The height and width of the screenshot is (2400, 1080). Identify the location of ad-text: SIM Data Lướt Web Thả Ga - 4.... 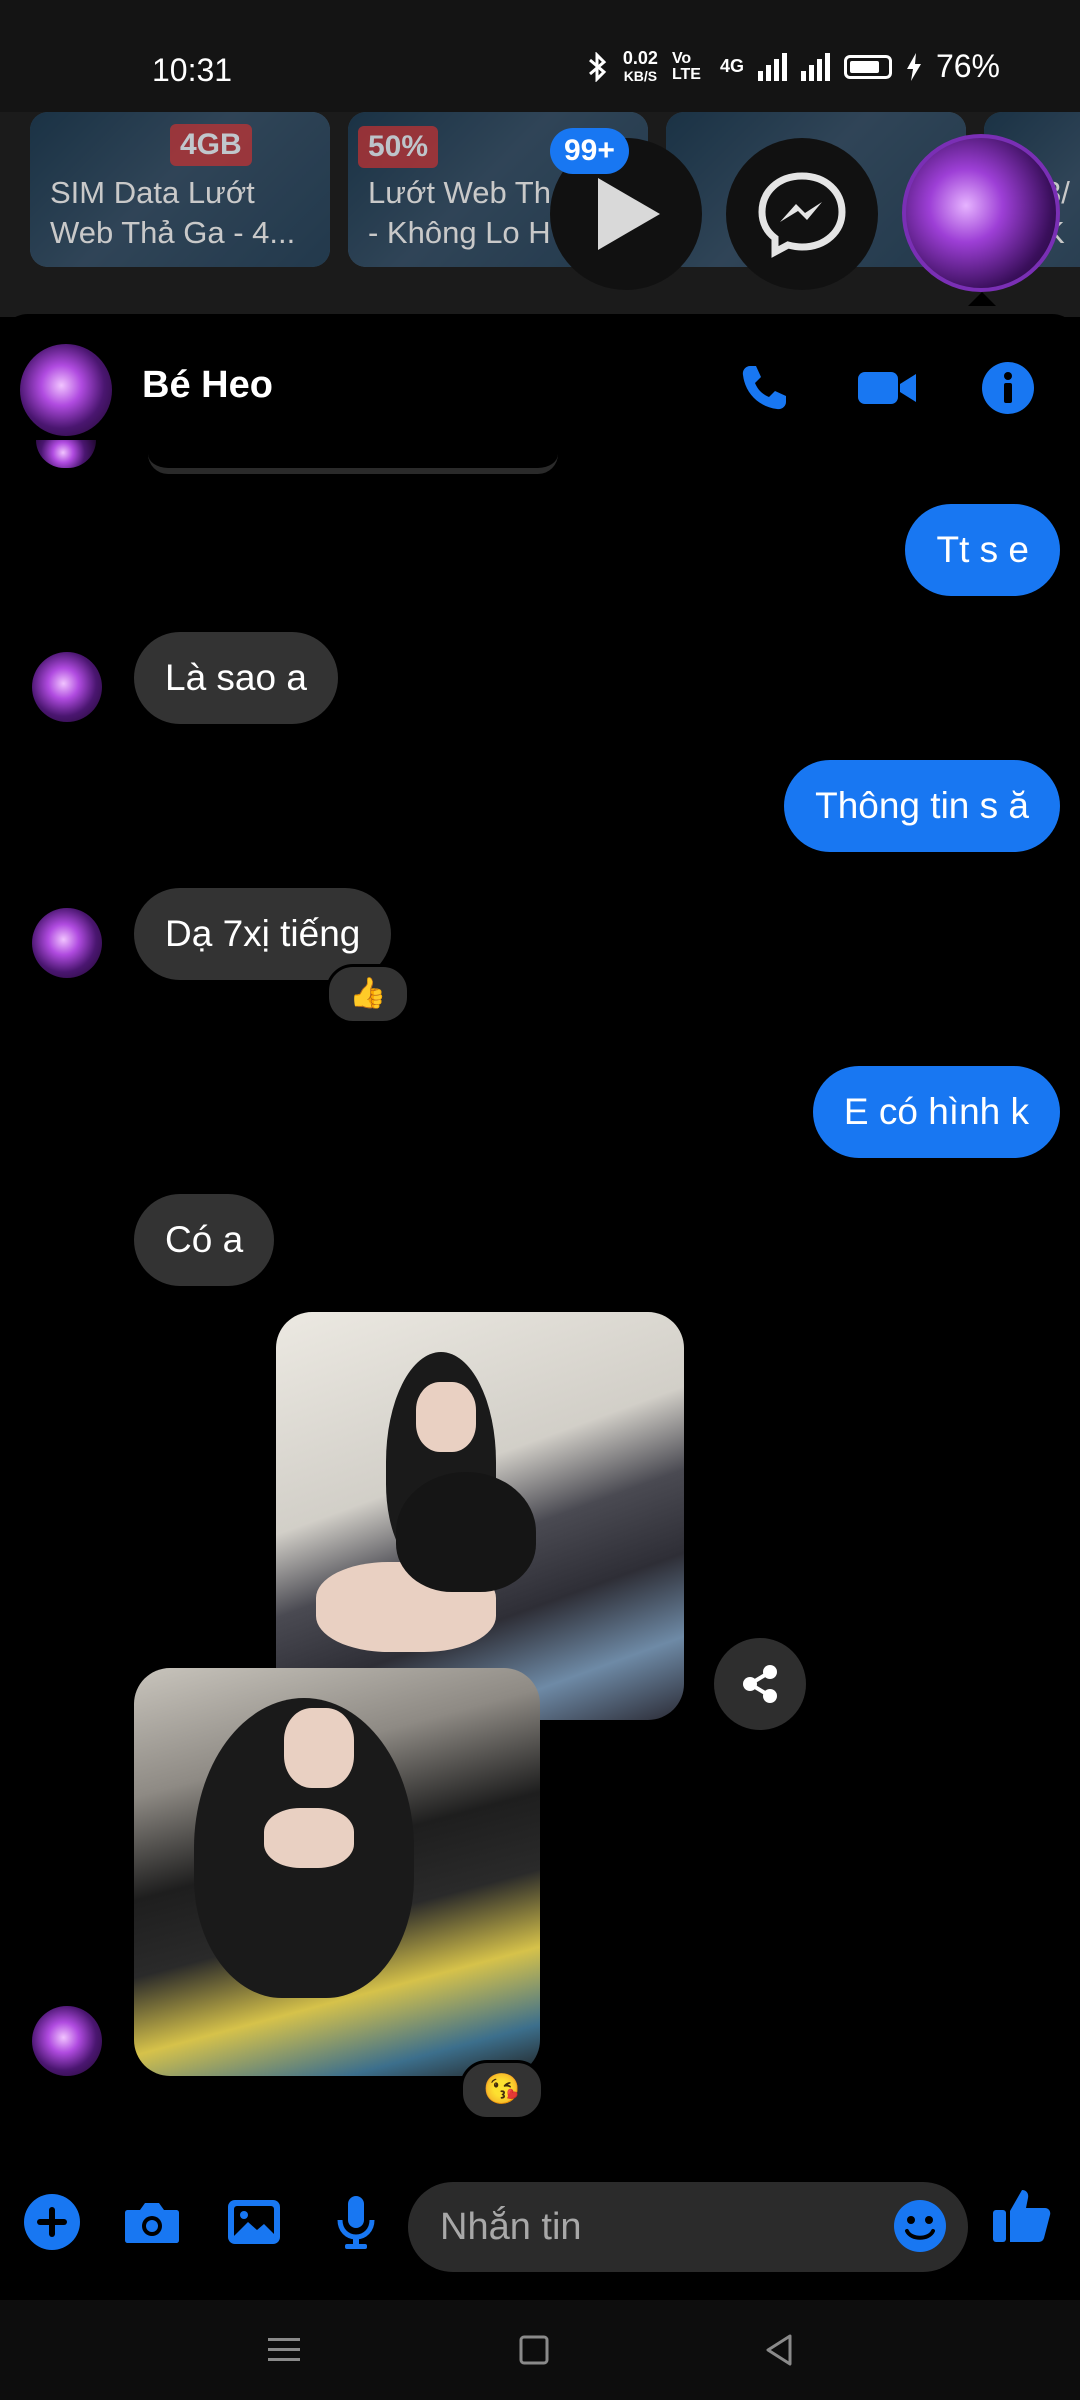
(173, 212).